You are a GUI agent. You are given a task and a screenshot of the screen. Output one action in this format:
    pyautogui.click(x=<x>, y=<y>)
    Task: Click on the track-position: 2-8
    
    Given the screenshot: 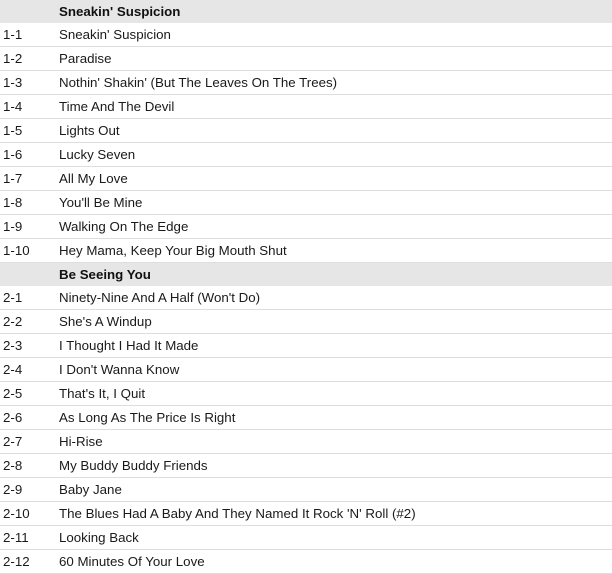 What is the action you would take?
    pyautogui.click(x=13, y=465)
    